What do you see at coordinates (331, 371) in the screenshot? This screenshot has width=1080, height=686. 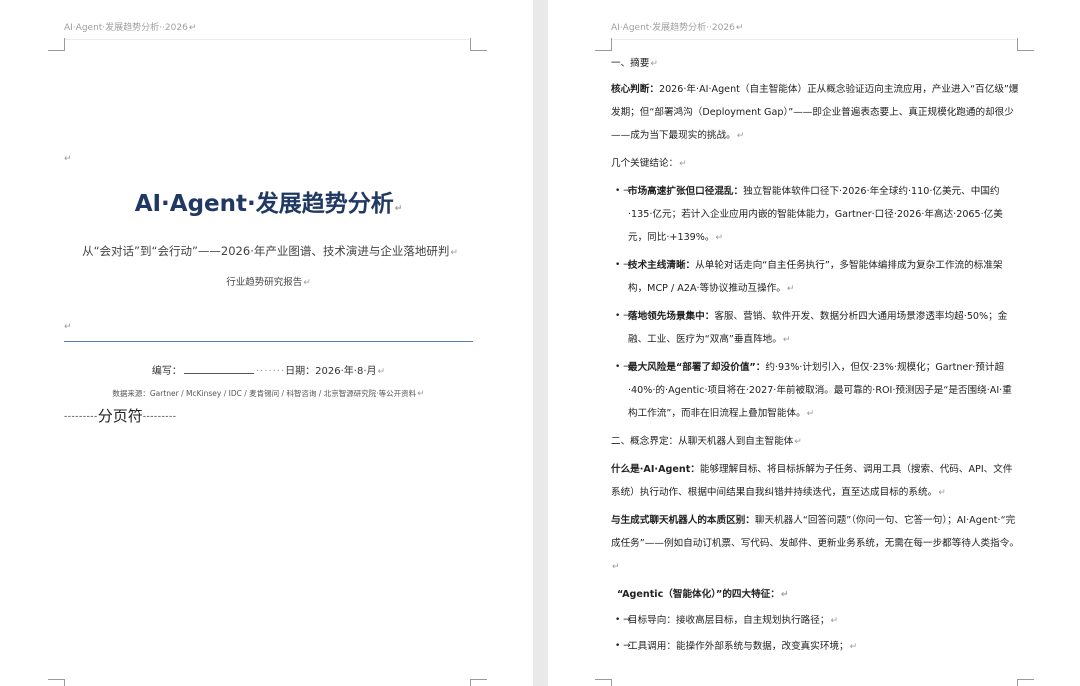 I see `date-text: 日期：2026·年·8·月` at bounding box center [331, 371].